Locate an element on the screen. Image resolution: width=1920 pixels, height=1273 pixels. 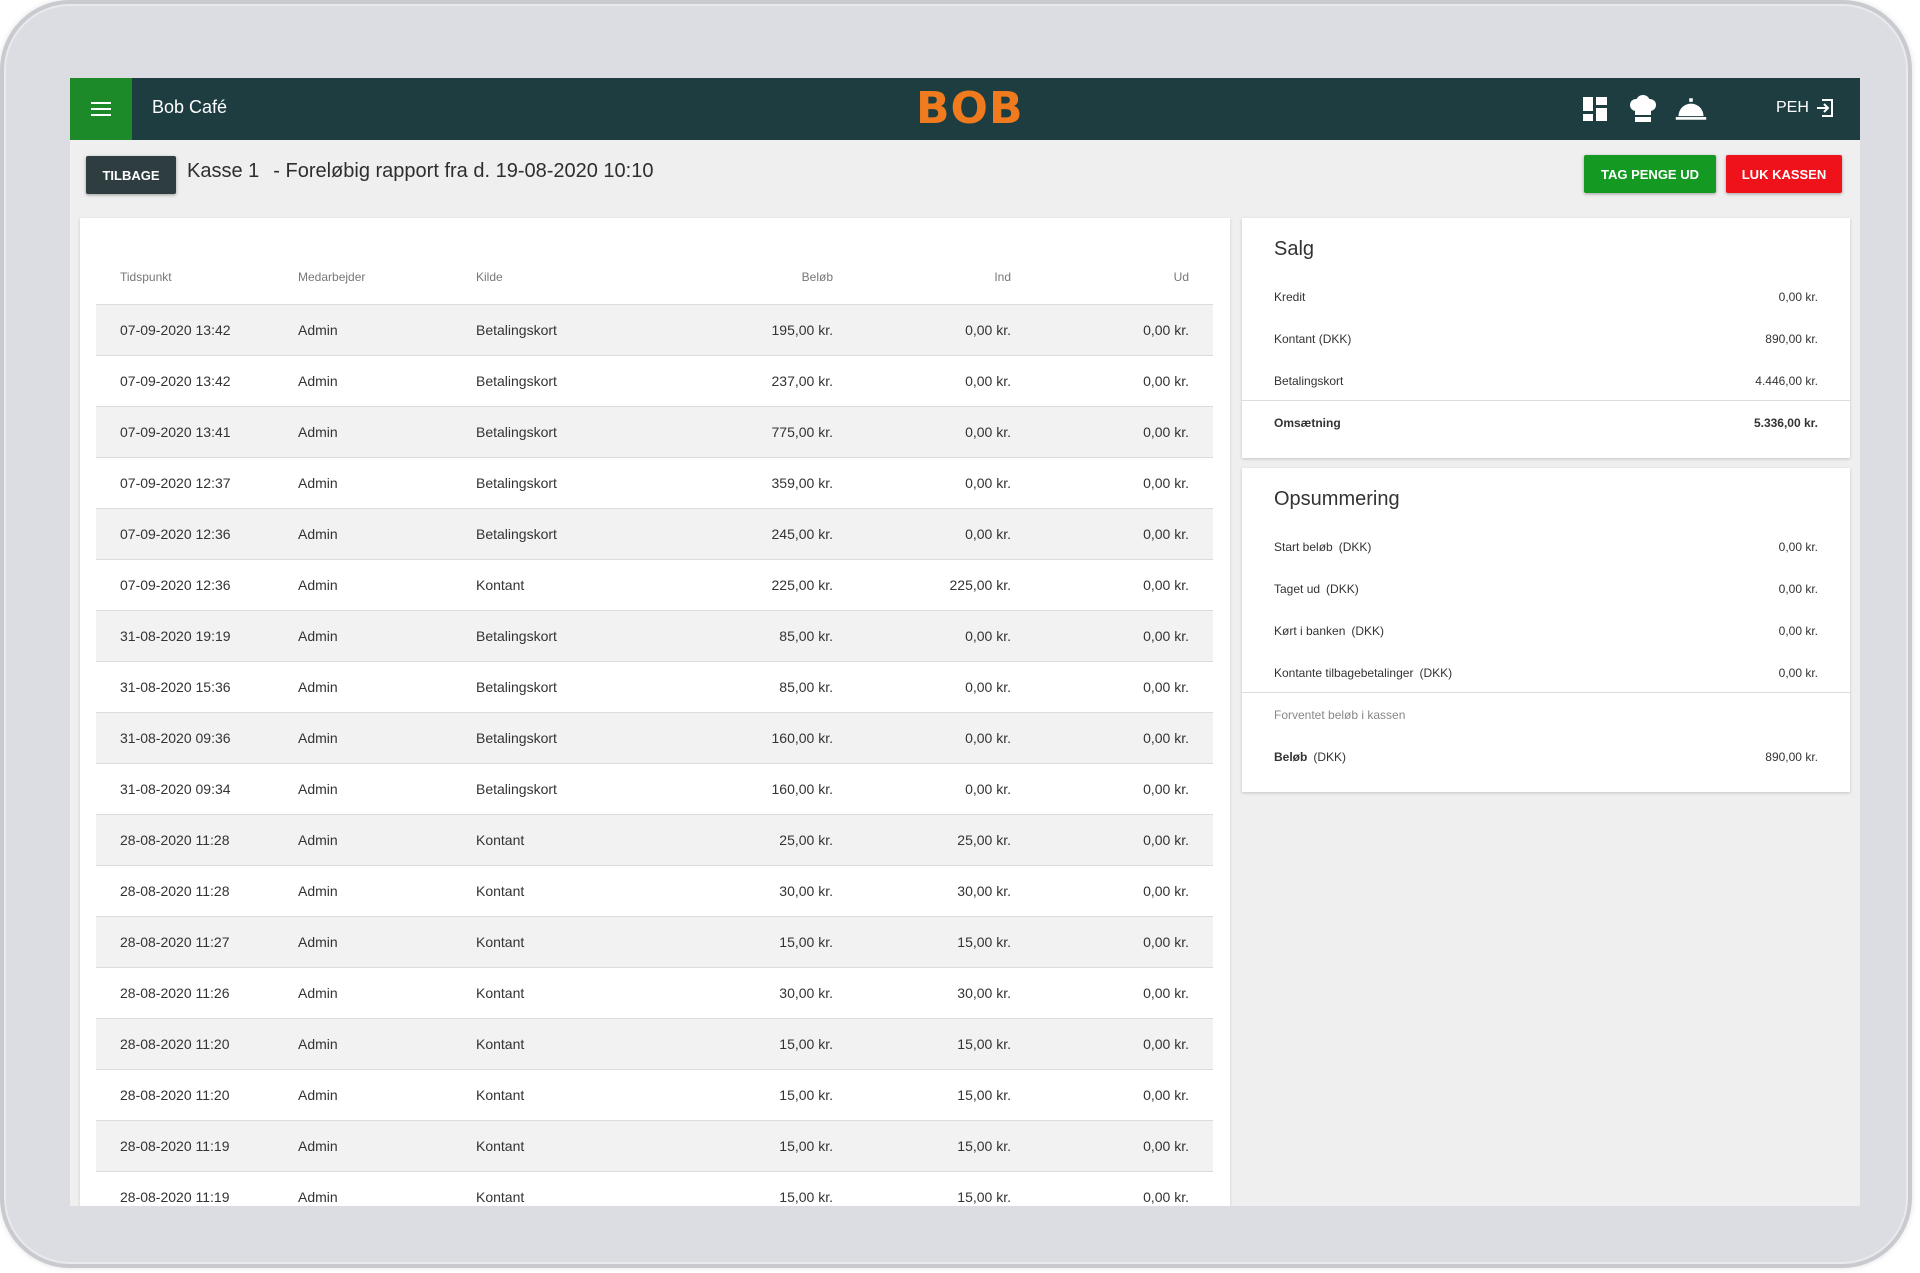
cell-amount: 85,00 kr. is located at coordinates (806, 687).